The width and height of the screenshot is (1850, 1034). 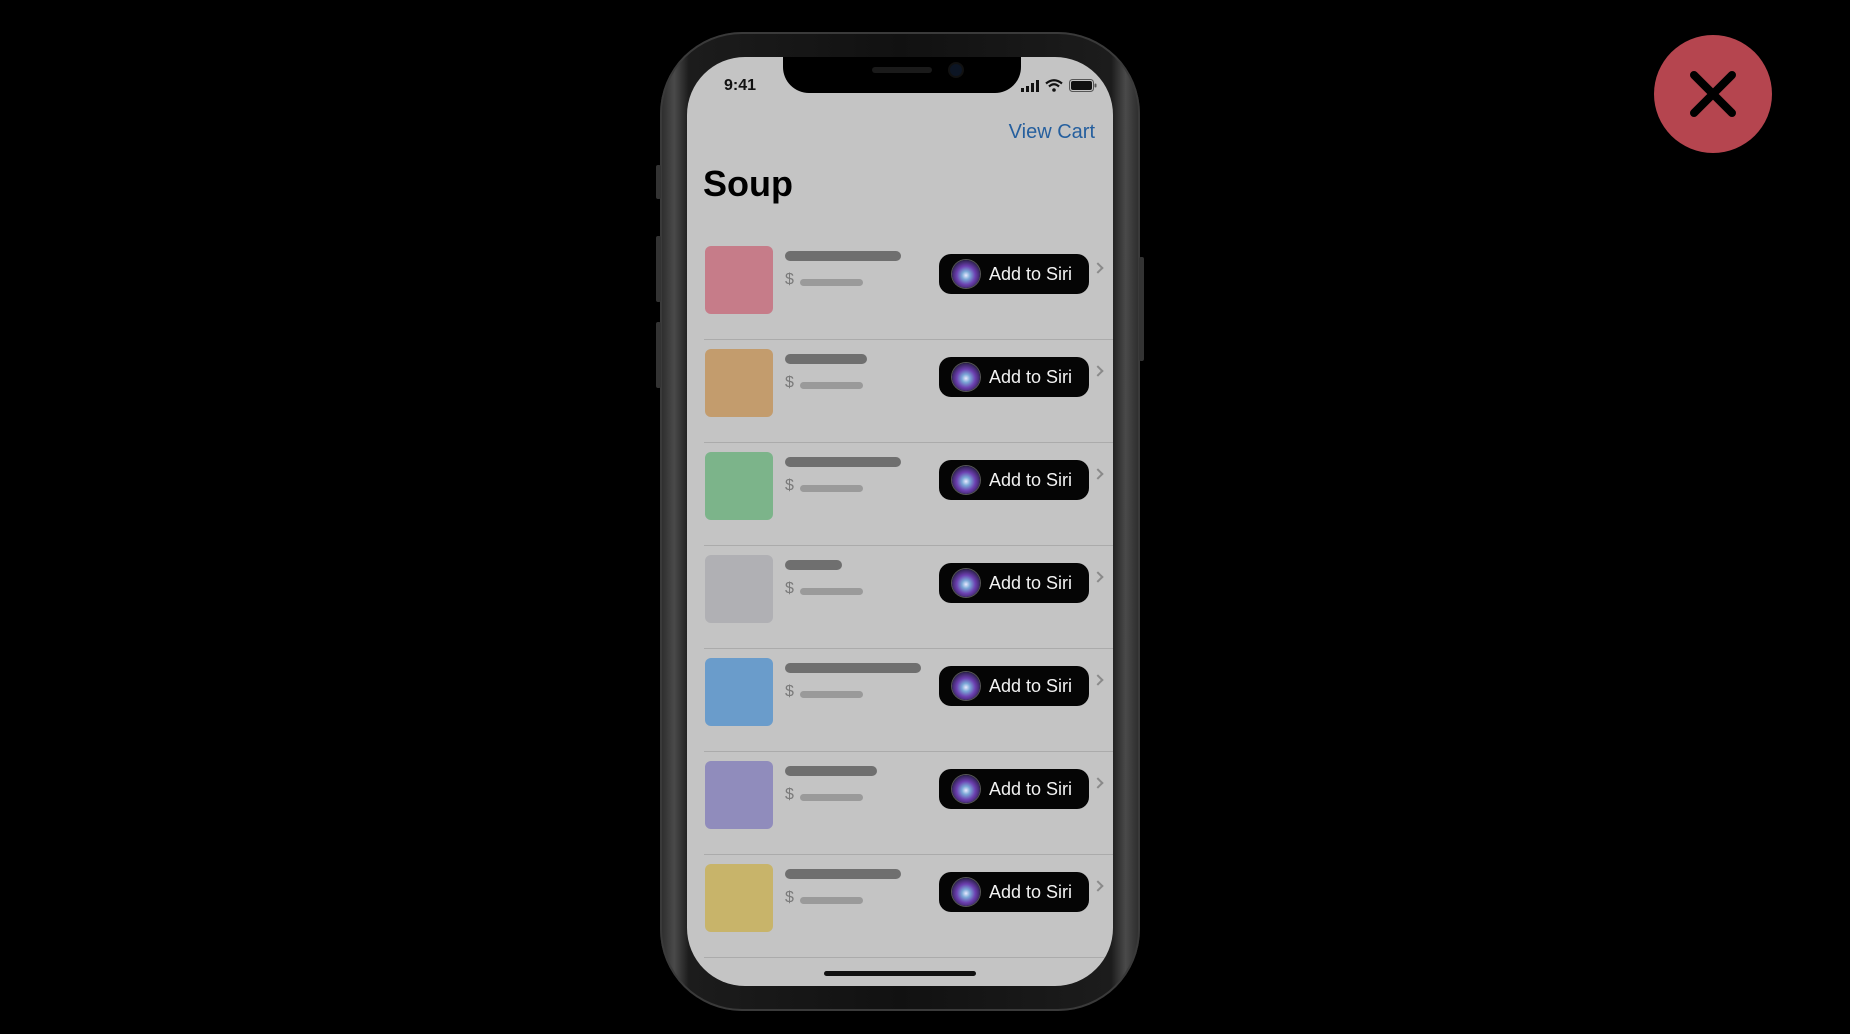 What do you see at coordinates (748, 183) in the screenshot?
I see `page-title: Soup` at bounding box center [748, 183].